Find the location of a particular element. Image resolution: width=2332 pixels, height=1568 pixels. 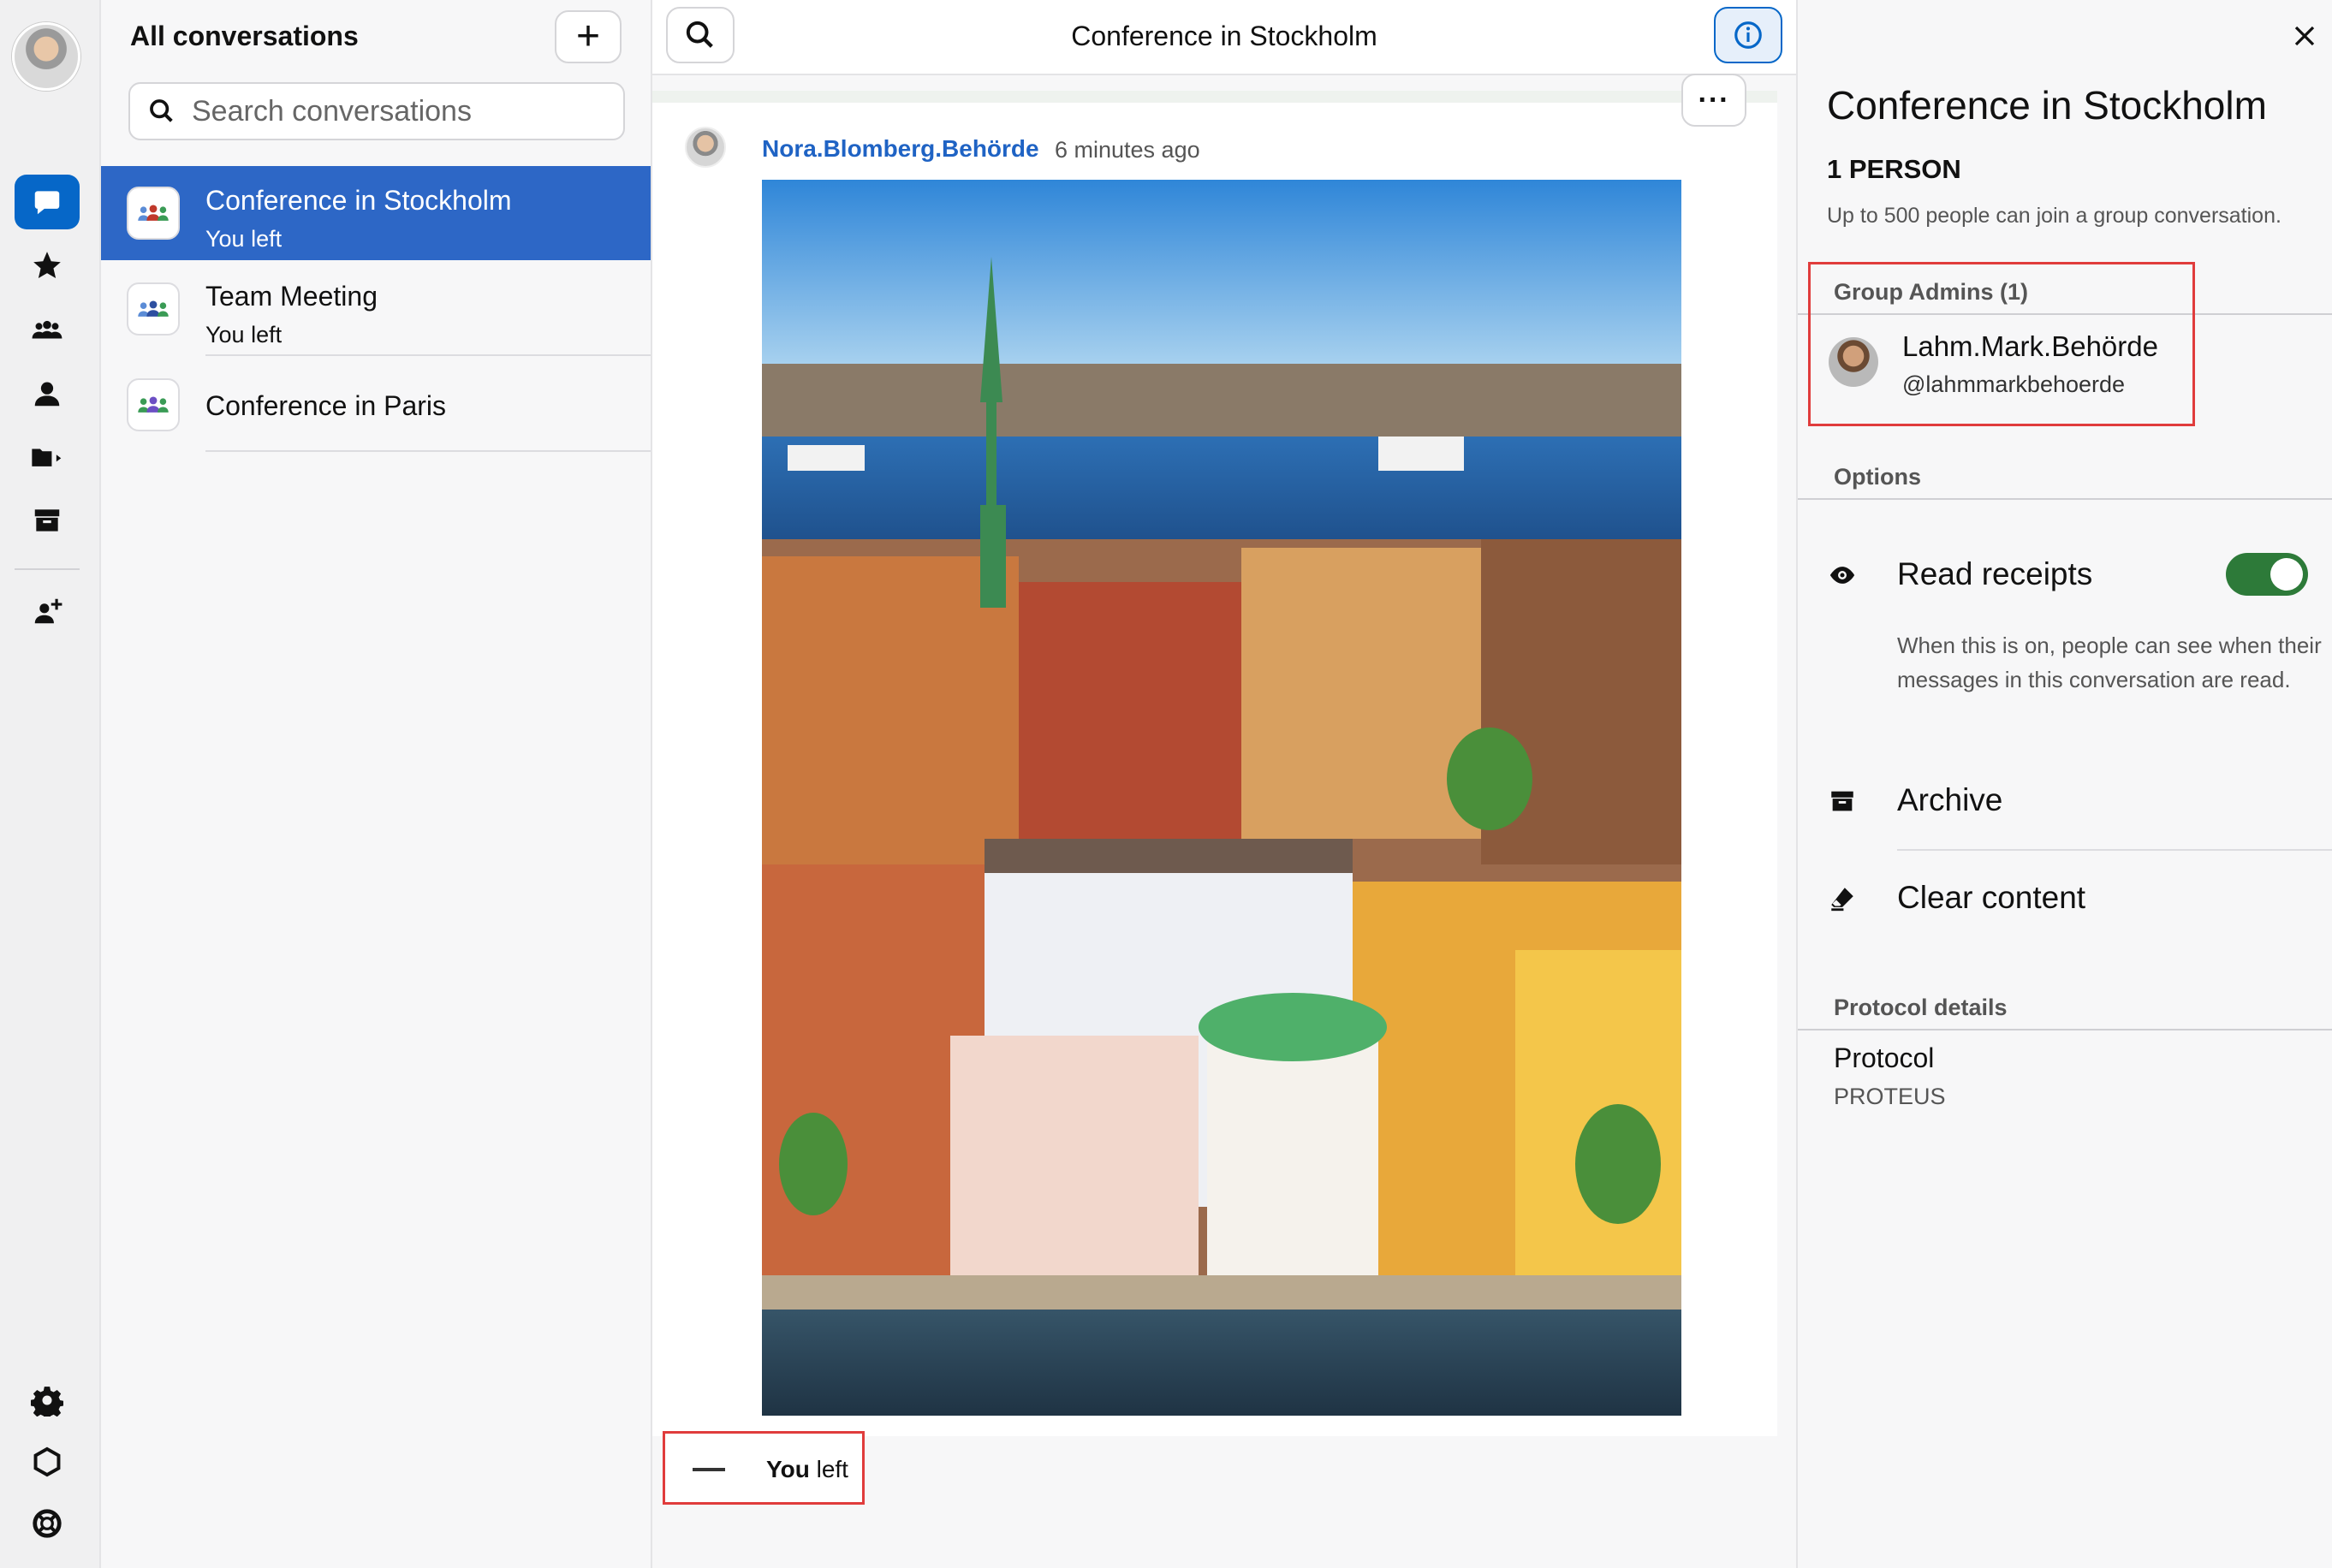

conversation-item: Team Meeting You left is located at coordinates (376, 309).